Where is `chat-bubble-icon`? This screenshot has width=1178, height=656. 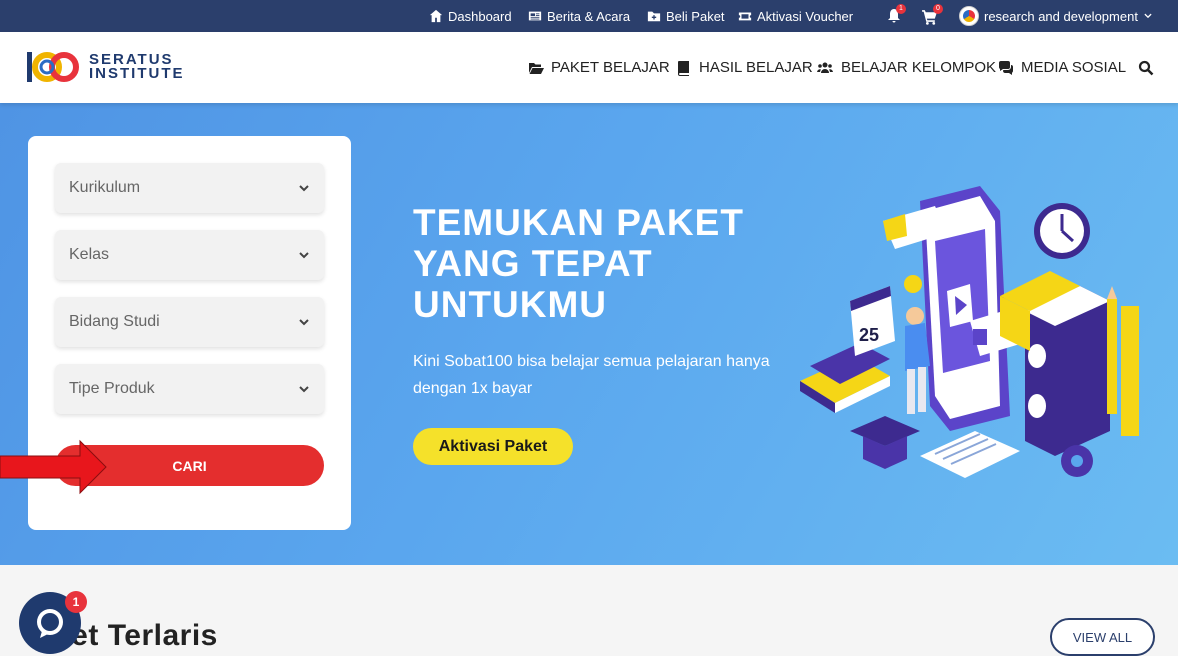 chat-bubble-icon is located at coordinates (50, 623).